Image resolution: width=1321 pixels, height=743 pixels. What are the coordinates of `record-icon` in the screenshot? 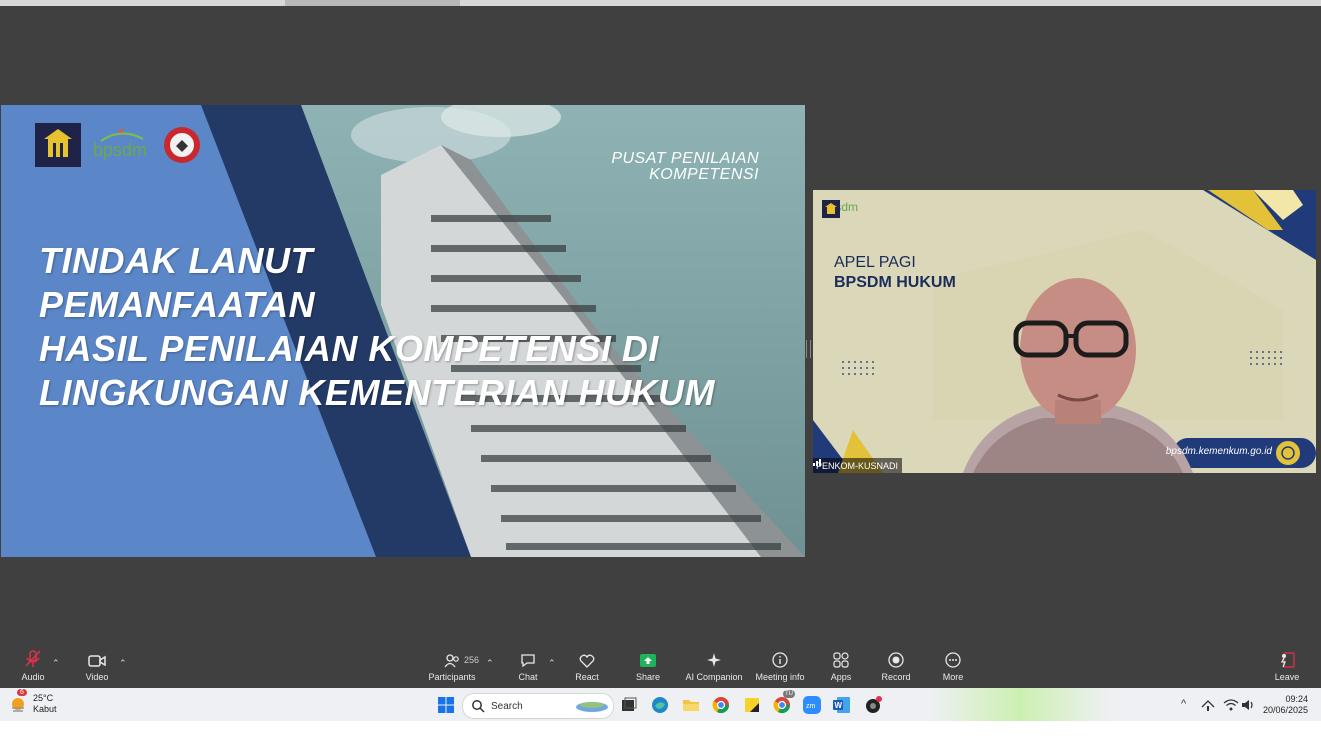 It's located at (896, 660).